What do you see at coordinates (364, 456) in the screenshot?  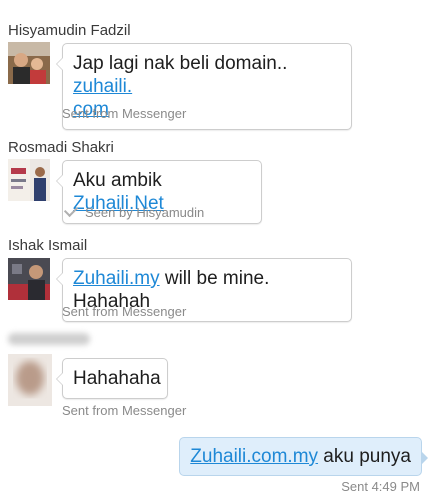 I see `message-text: aku punya` at bounding box center [364, 456].